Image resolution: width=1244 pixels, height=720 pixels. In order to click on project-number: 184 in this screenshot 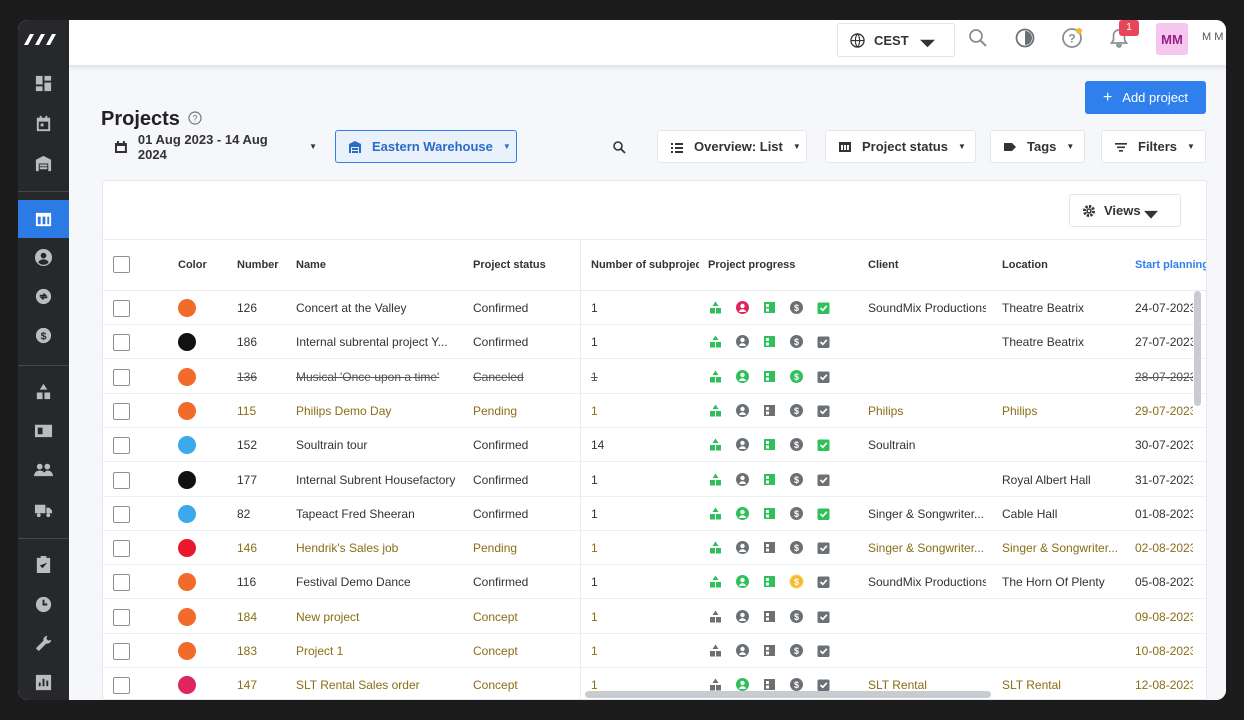, I will do `click(247, 617)`.